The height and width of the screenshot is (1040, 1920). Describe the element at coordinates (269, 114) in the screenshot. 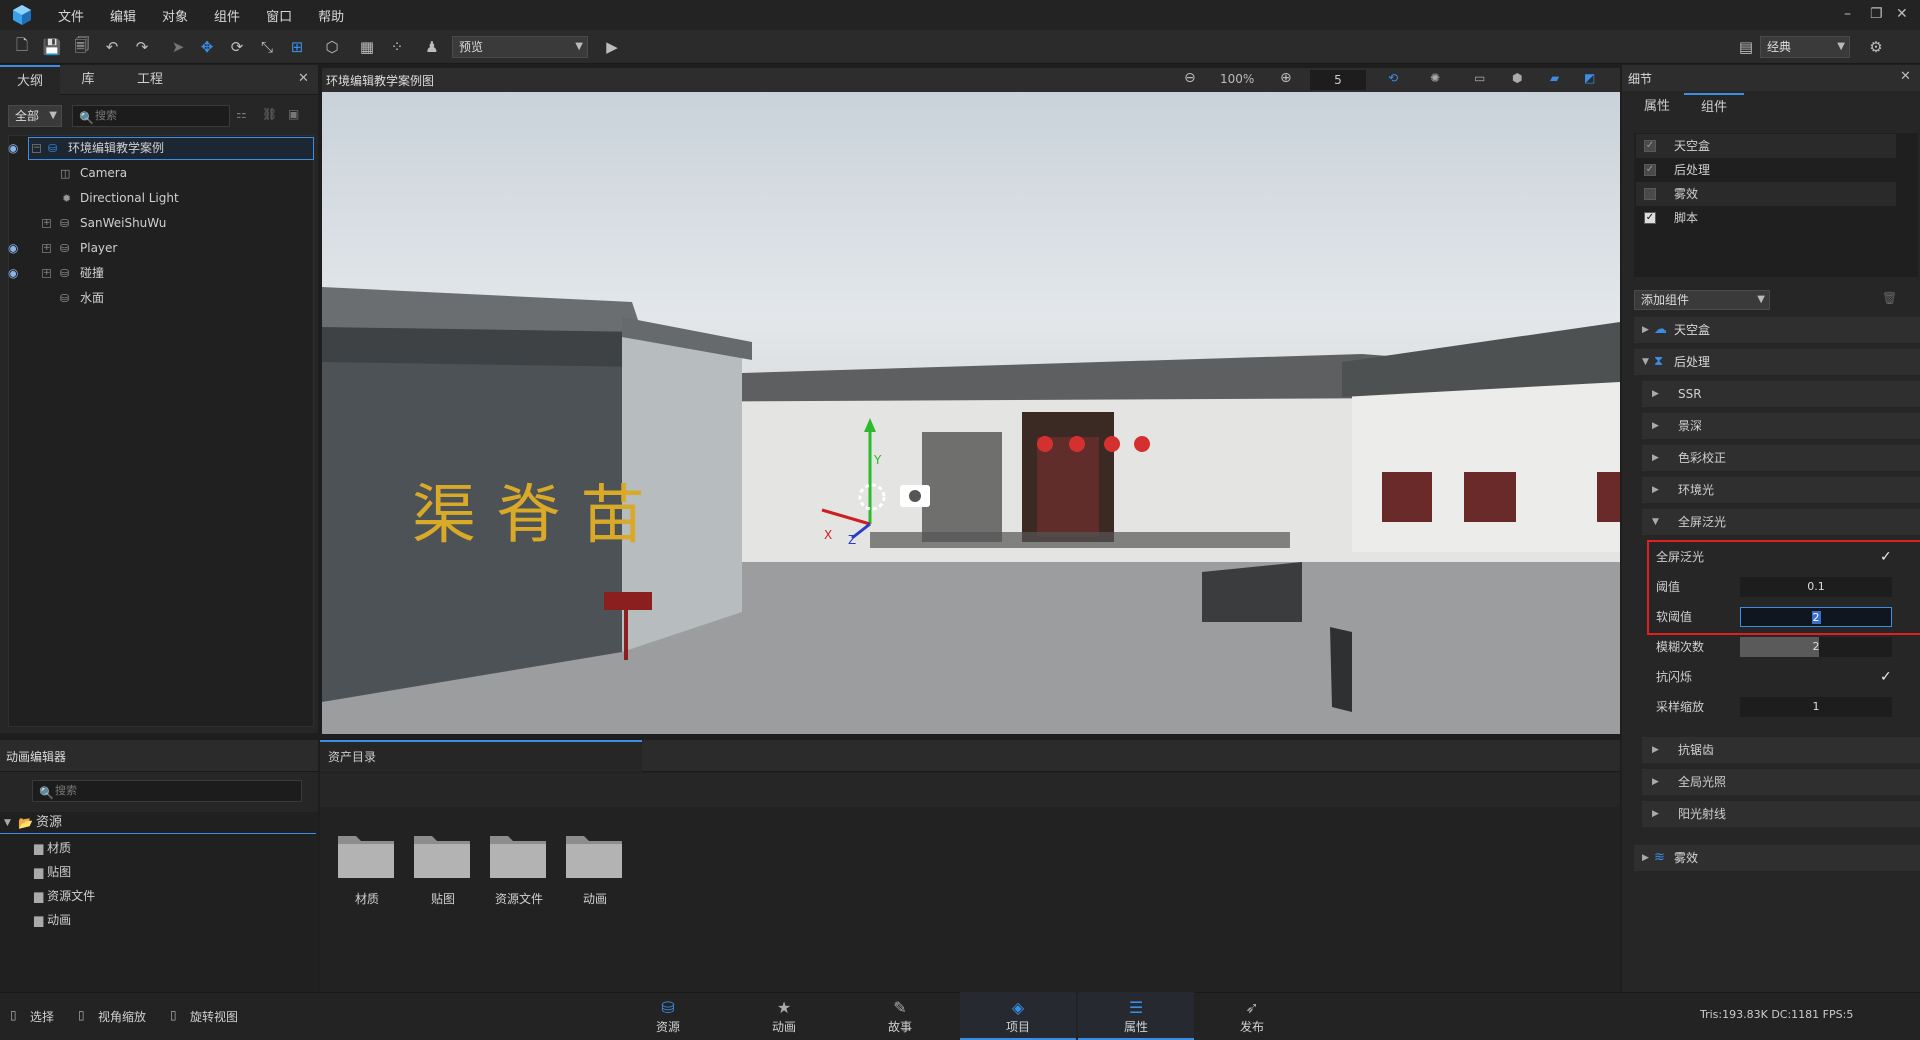

I see `link-icon: ⛓` at that location.